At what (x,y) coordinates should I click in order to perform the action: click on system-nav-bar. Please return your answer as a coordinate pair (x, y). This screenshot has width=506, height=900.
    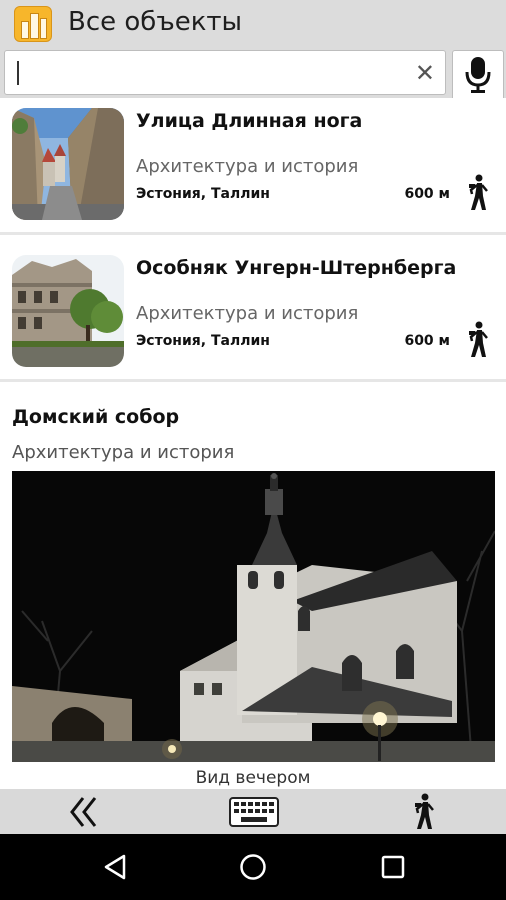
    Looking at the image, I should click on (253, 867).